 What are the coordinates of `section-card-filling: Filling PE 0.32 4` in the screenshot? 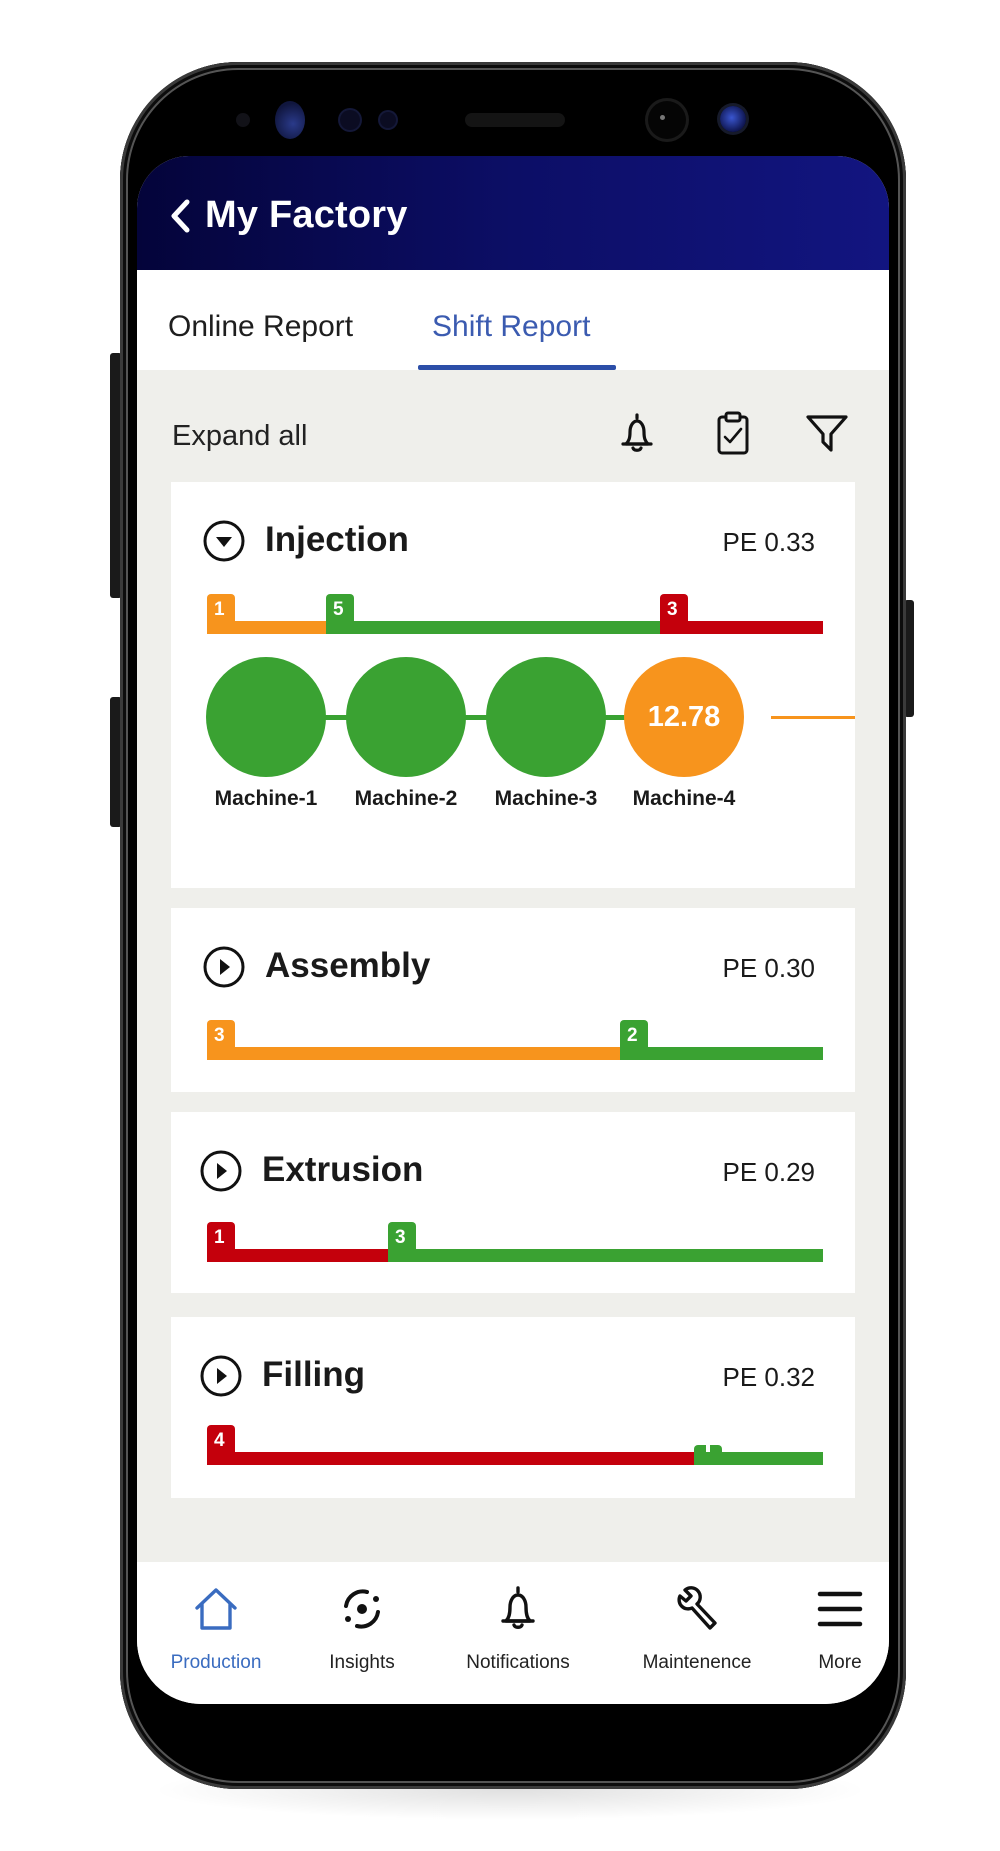 It's located at (513, 1407).